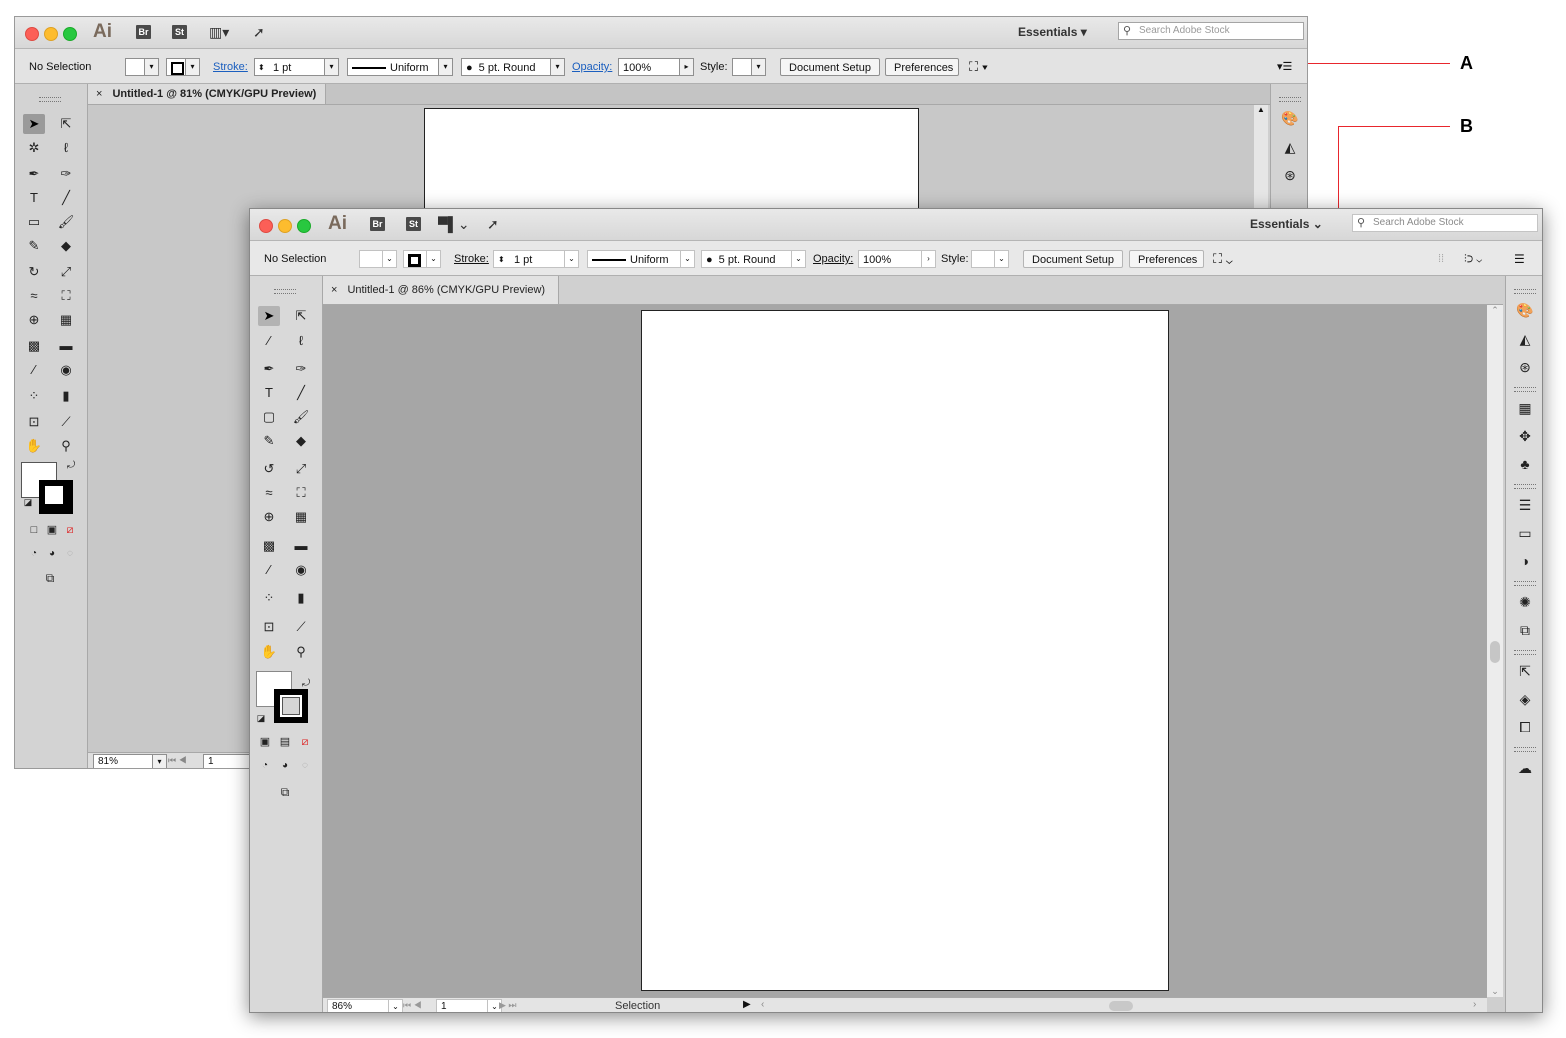 Image resolution: width=1566 pixels, height=1038 pixels. Describe the element at coordinates (1525, 464) in the screenshot. I see `symbols-panel-icon: ♣` at that location.